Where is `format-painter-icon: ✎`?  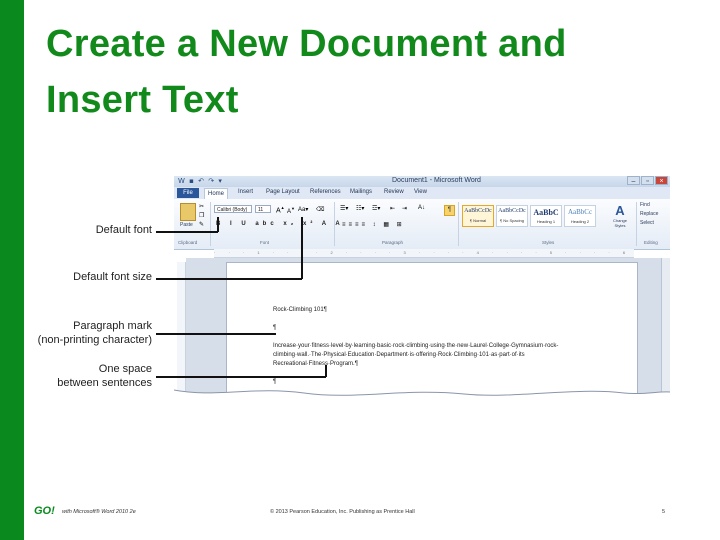 format-painter-icon: ✎ is located at coordinates (201, 224).